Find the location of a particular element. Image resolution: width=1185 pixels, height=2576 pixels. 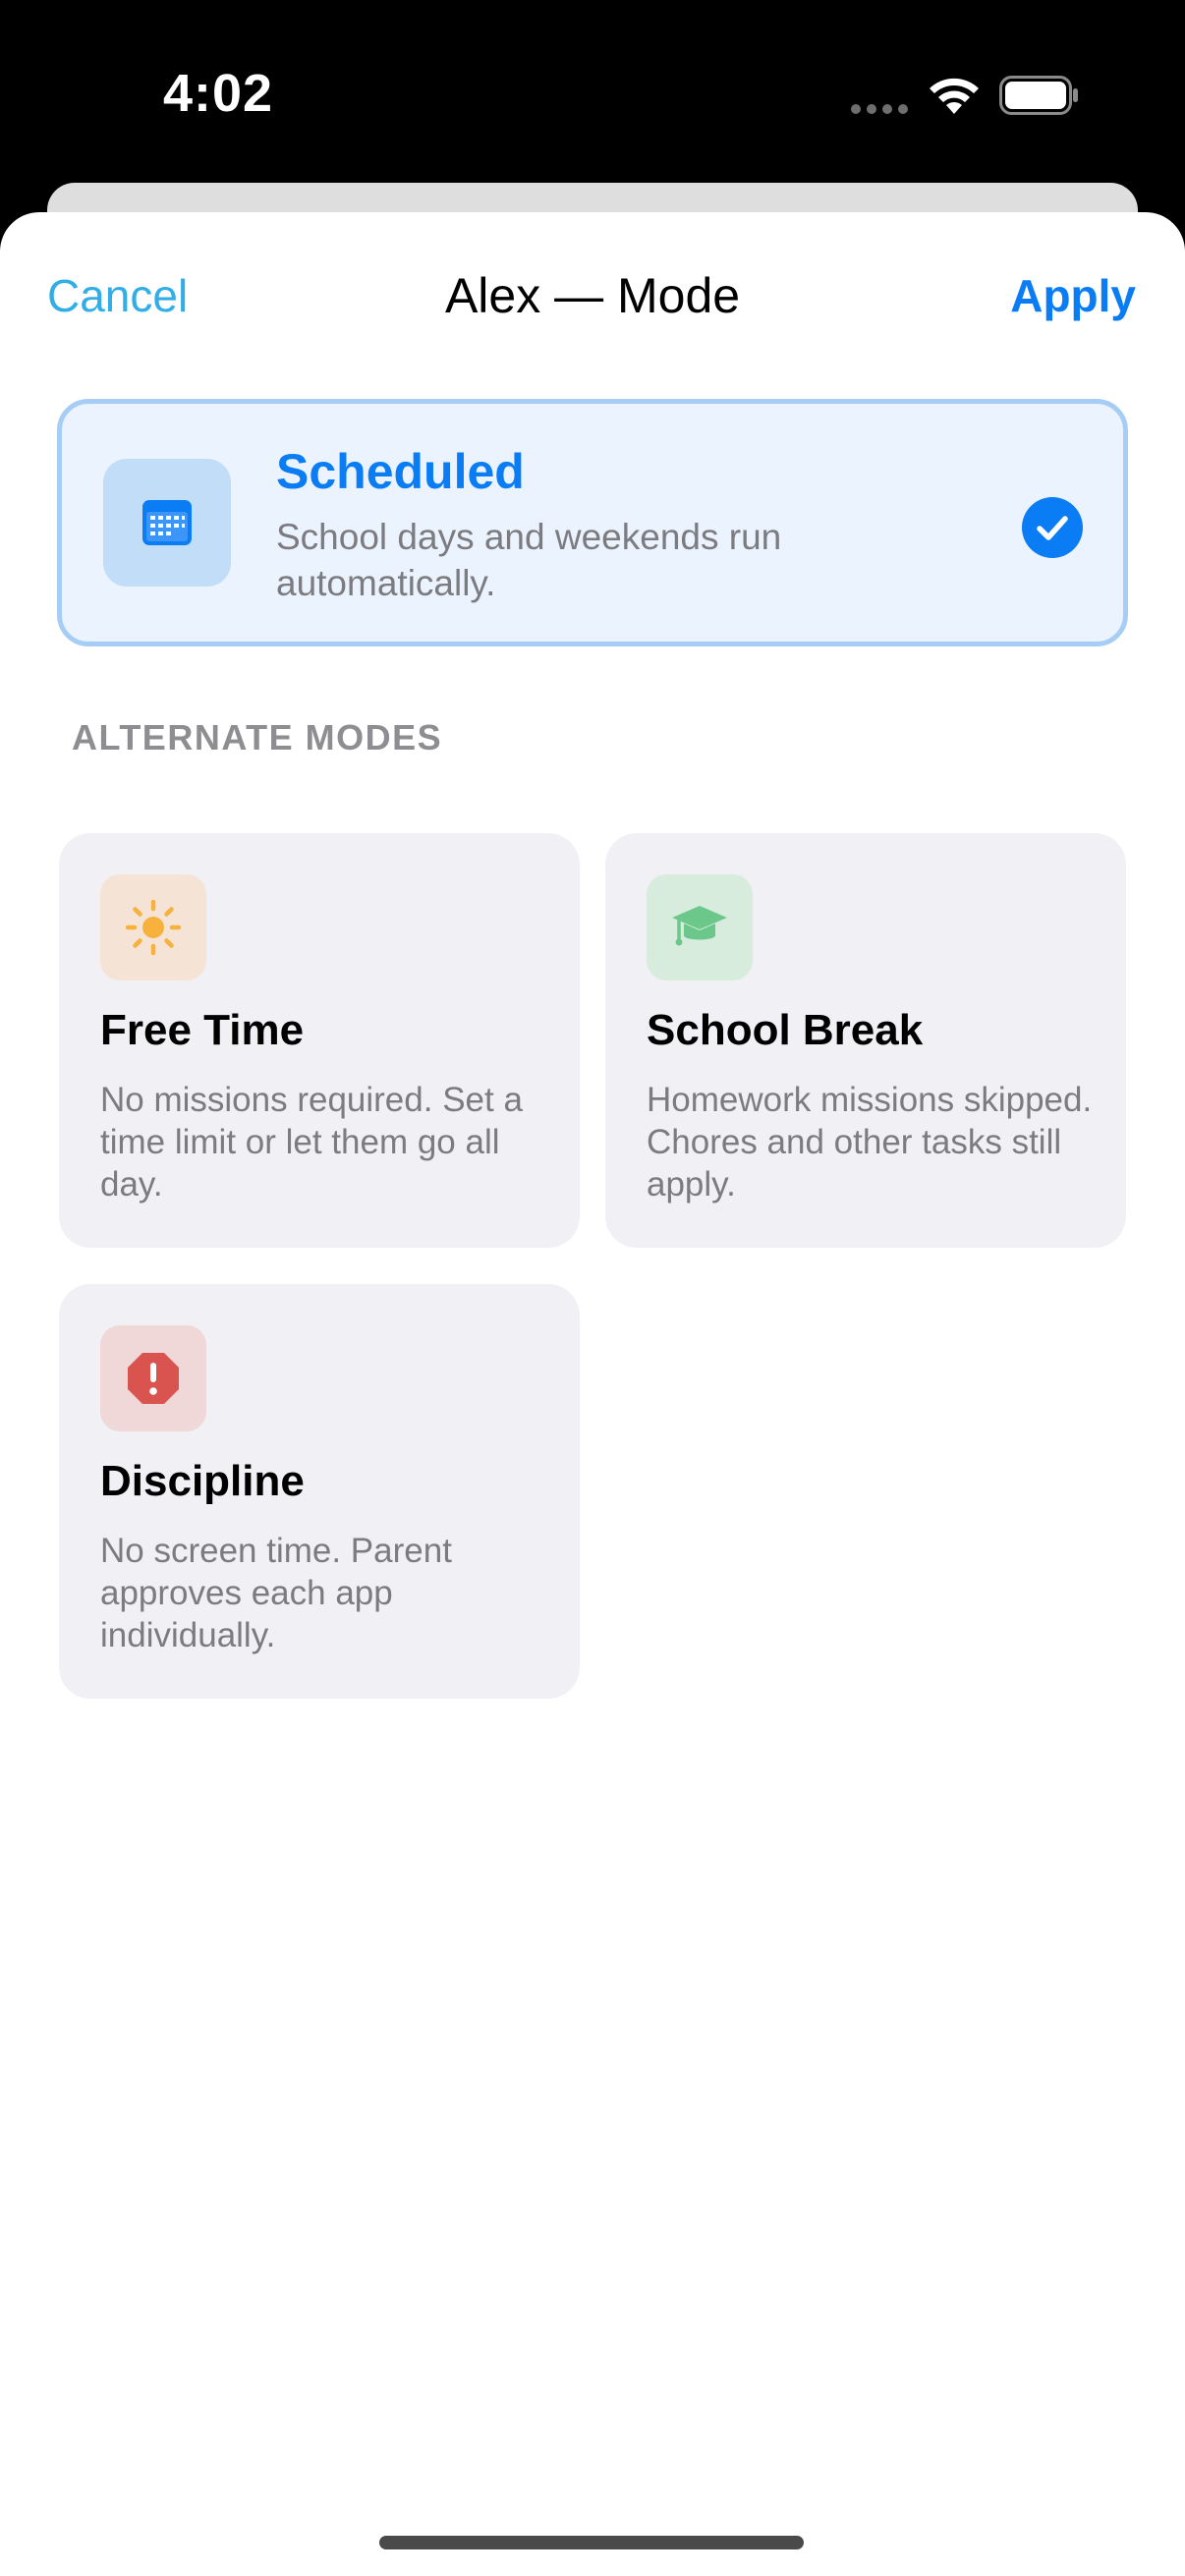

sheet-title: Alex — Mode is located at coordinates (592, 295).